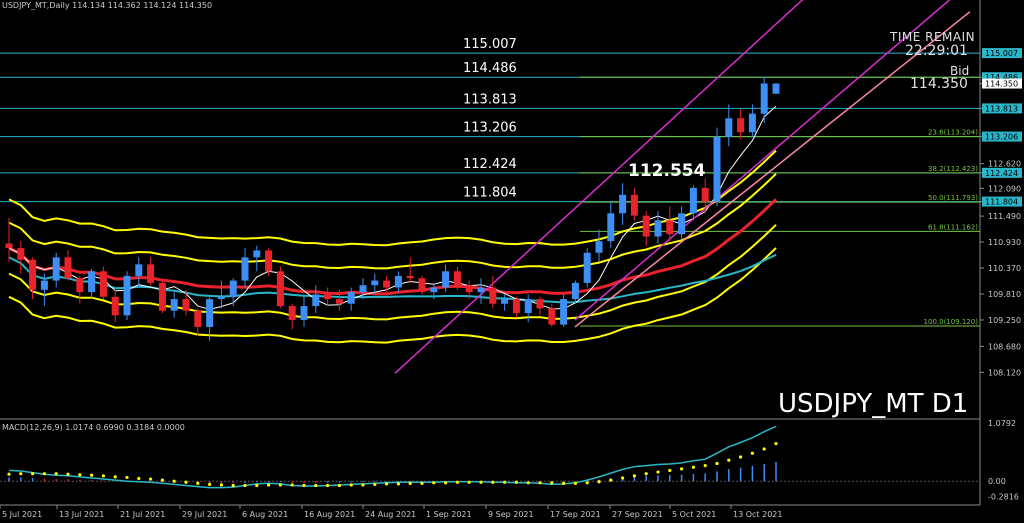 The image size is (1024, 523). Describe the element at coordinates (1004, 346) in the screenshot. I see `price-tick-label: 108.680` at that location.